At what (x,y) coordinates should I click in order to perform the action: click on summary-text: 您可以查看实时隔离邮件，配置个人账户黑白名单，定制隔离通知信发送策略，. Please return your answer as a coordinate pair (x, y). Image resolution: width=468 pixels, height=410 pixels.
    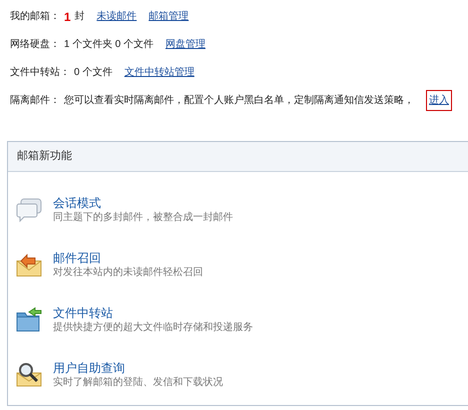
    Looking at the image, I should click on (239, 101).